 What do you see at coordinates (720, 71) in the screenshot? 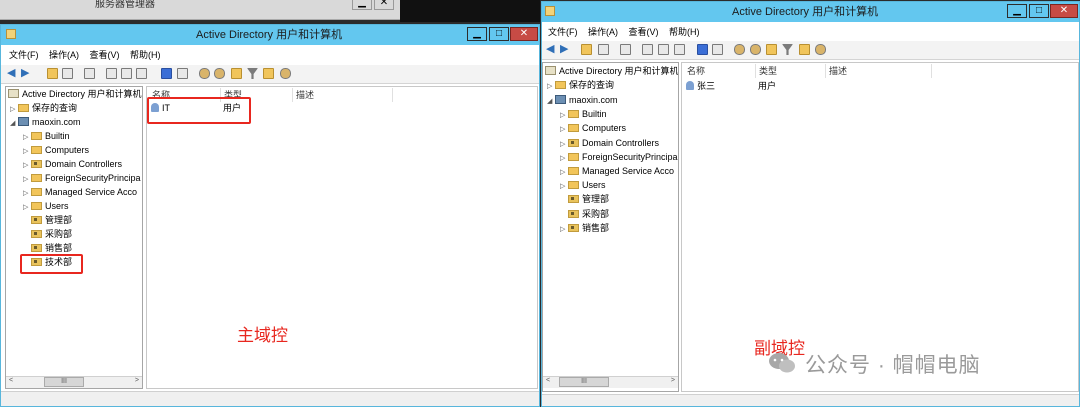
I see `column-header-name: 名称` at bounding box center [720, 71].